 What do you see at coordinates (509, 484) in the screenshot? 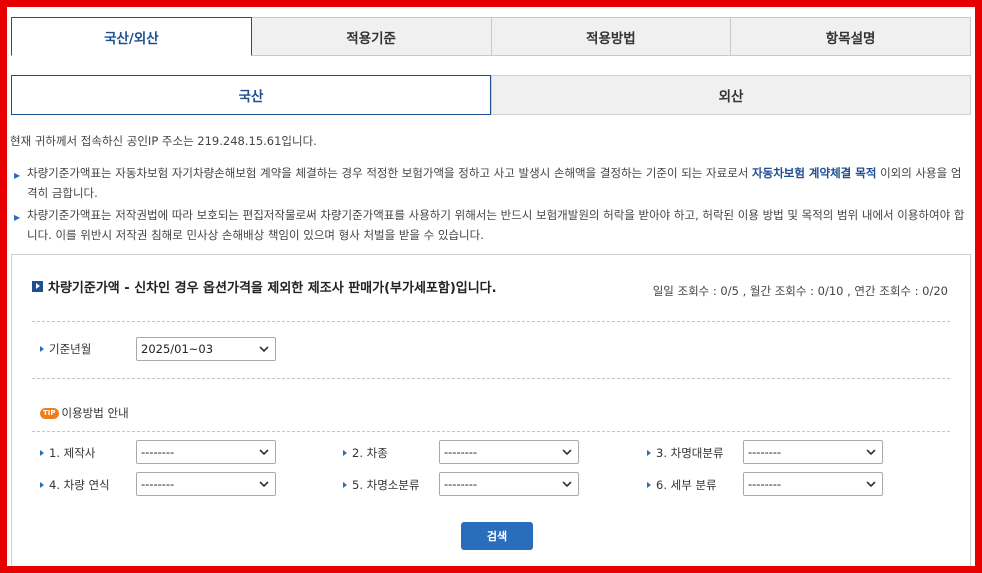
I see `model-minor-select: --------` at bounding box center [509, 484].